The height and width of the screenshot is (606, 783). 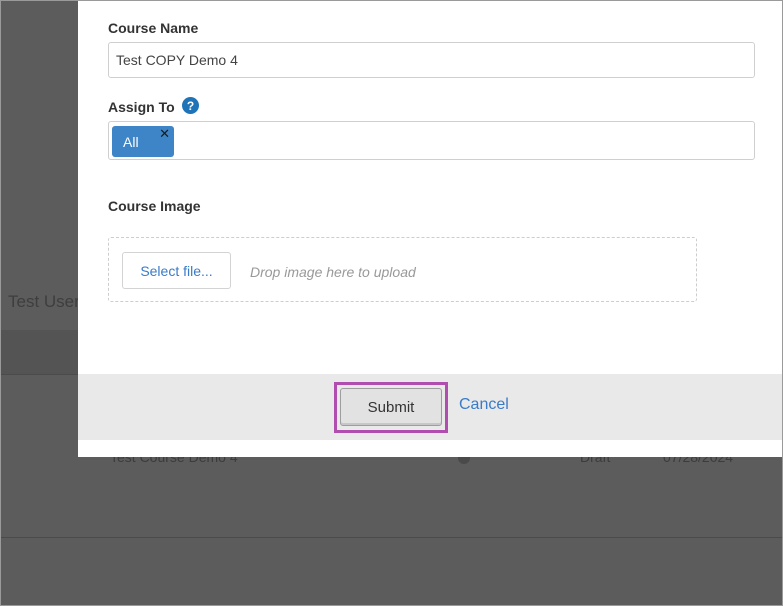 What do you see at coordinates (484, 405) in the screenshot?
I see `cancel-link: Cancel` at bounding box center [484, 405].